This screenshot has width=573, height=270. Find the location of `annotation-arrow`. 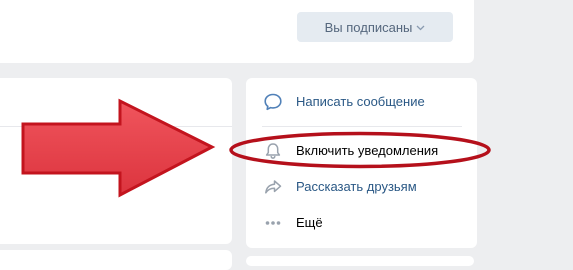

annotation-arrow is located at coordinates (118, 148).